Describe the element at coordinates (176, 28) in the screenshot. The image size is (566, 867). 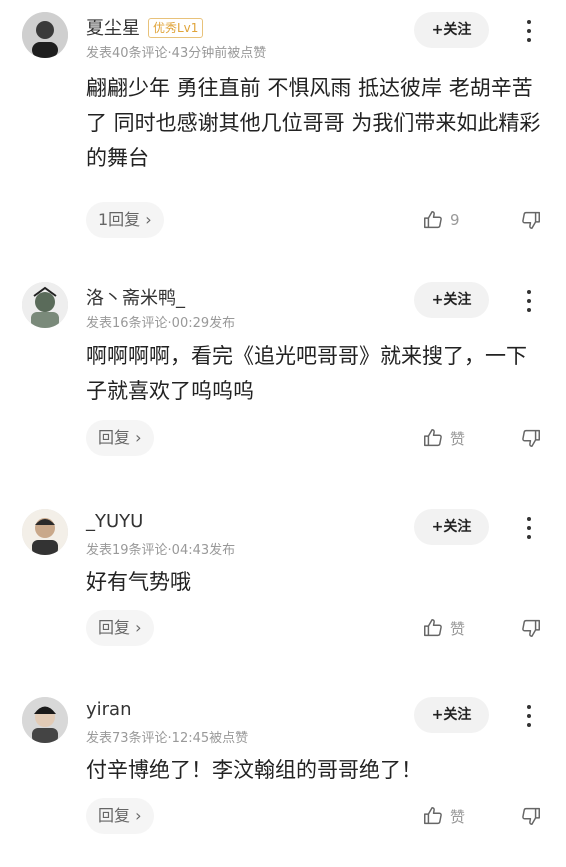
I see `level-badge: 优秀Lv1` at that location.